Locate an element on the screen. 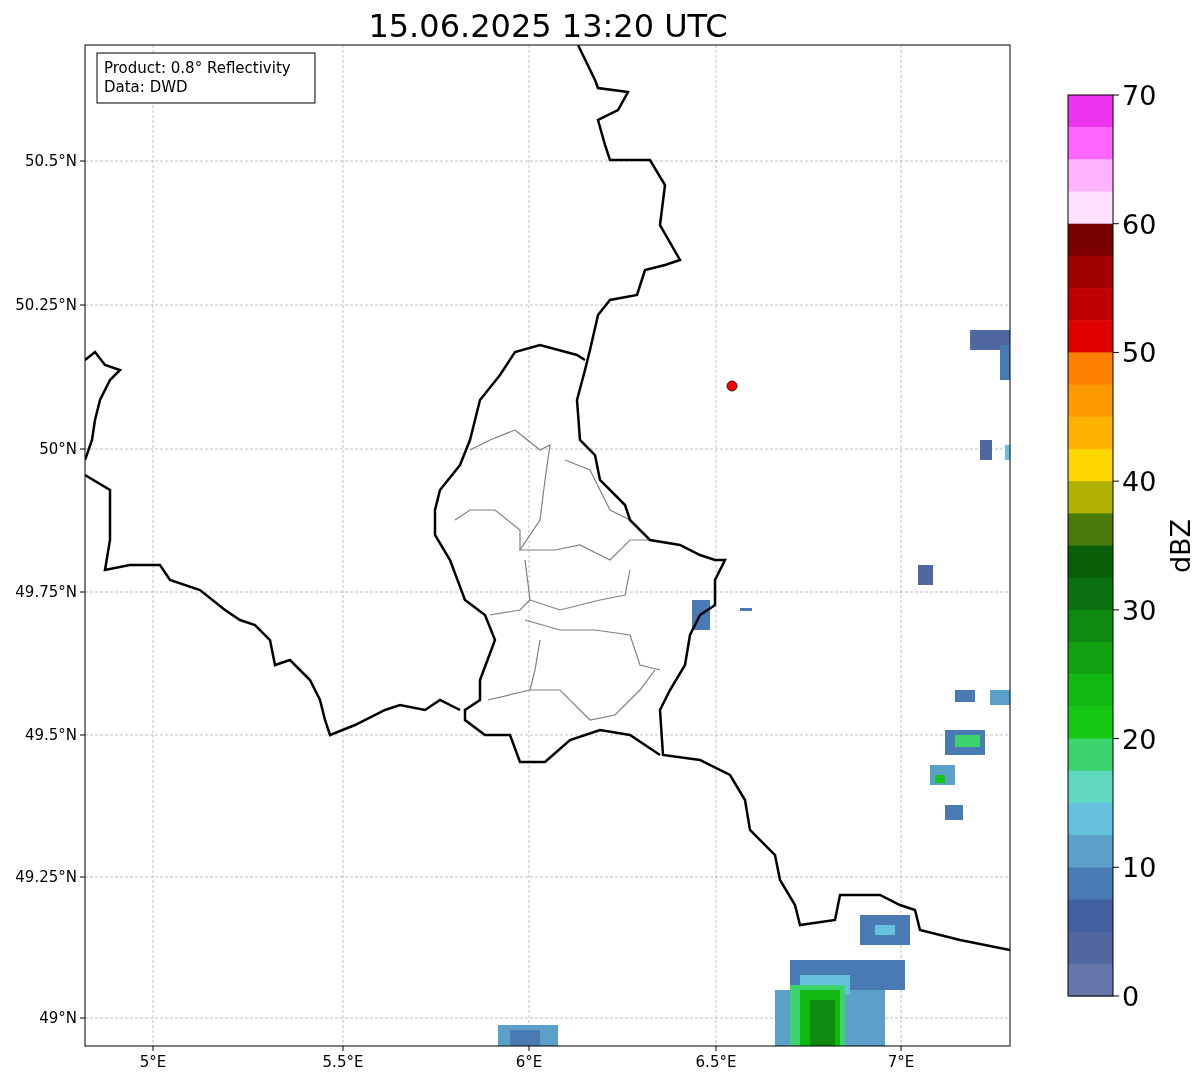 The width and height of the screenshot is (1202, 1081). colorbar-tick-label: 20 is located at coordinates (1139, 739).